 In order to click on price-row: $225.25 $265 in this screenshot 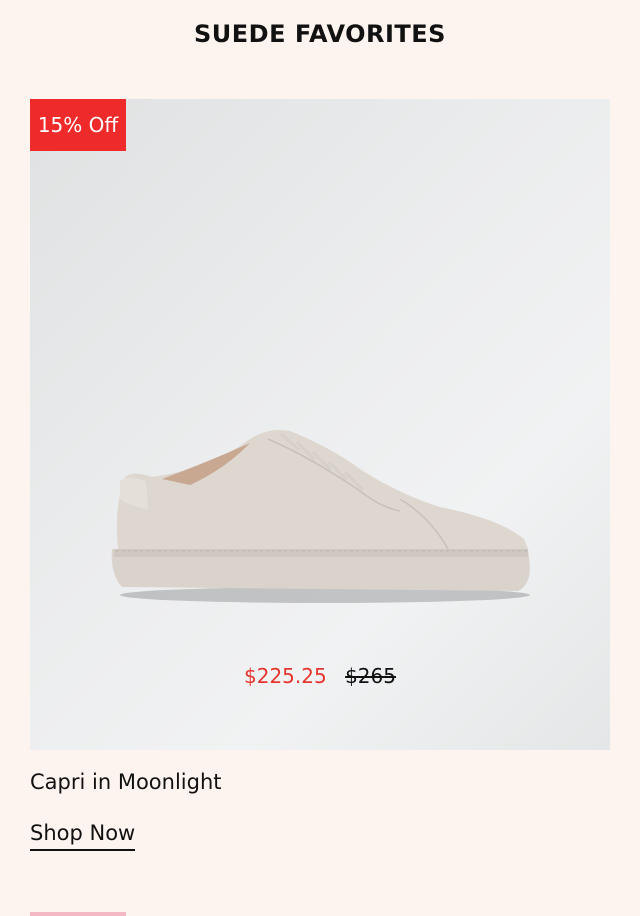, I will do `click(320, 676)`.